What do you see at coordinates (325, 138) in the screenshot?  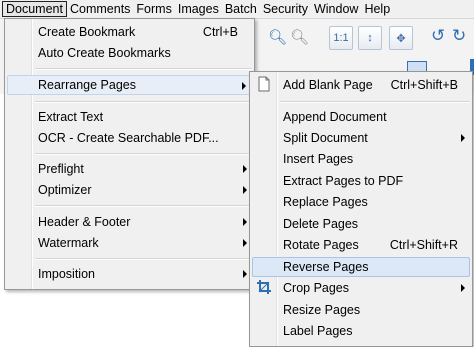 I see `menu-item-label: Split Document` at bounding box center [325, 138].